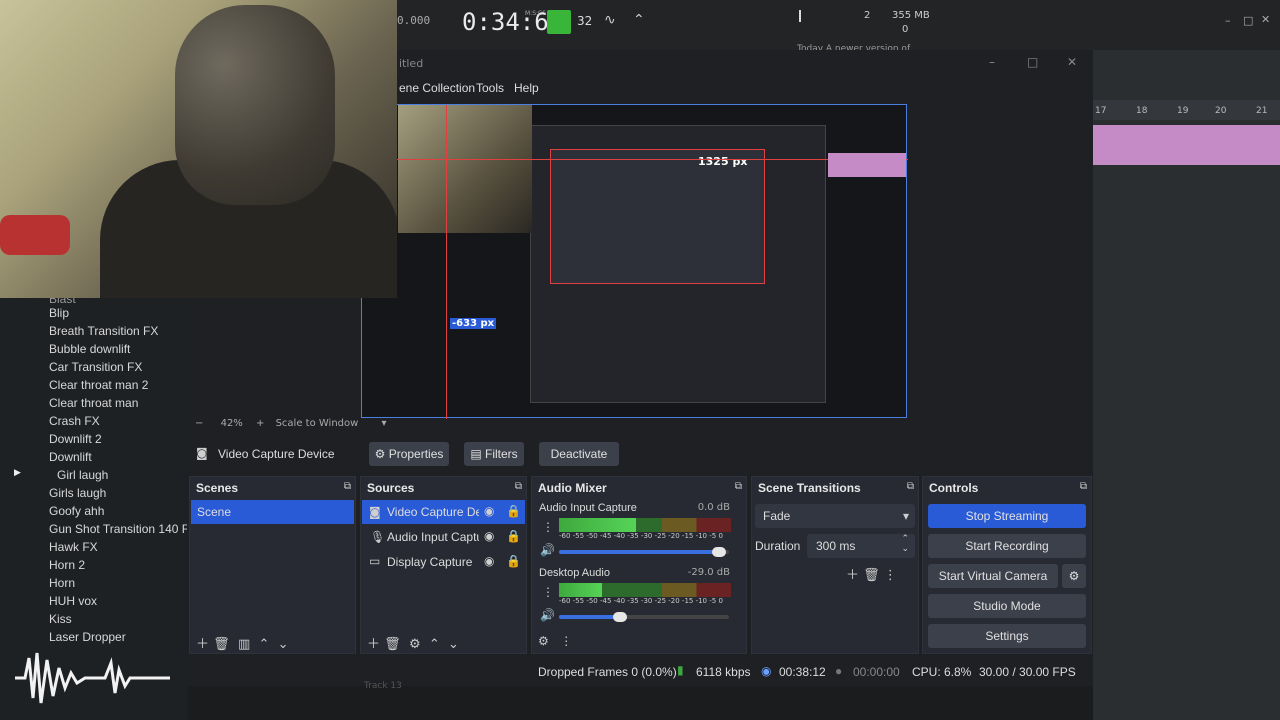 The width and height of the screenshot is (1280, 720). What do you see at coordinates (59, 313) in the screenshot?
I see `browser-item: Blip` at bounding box center [59, 313].